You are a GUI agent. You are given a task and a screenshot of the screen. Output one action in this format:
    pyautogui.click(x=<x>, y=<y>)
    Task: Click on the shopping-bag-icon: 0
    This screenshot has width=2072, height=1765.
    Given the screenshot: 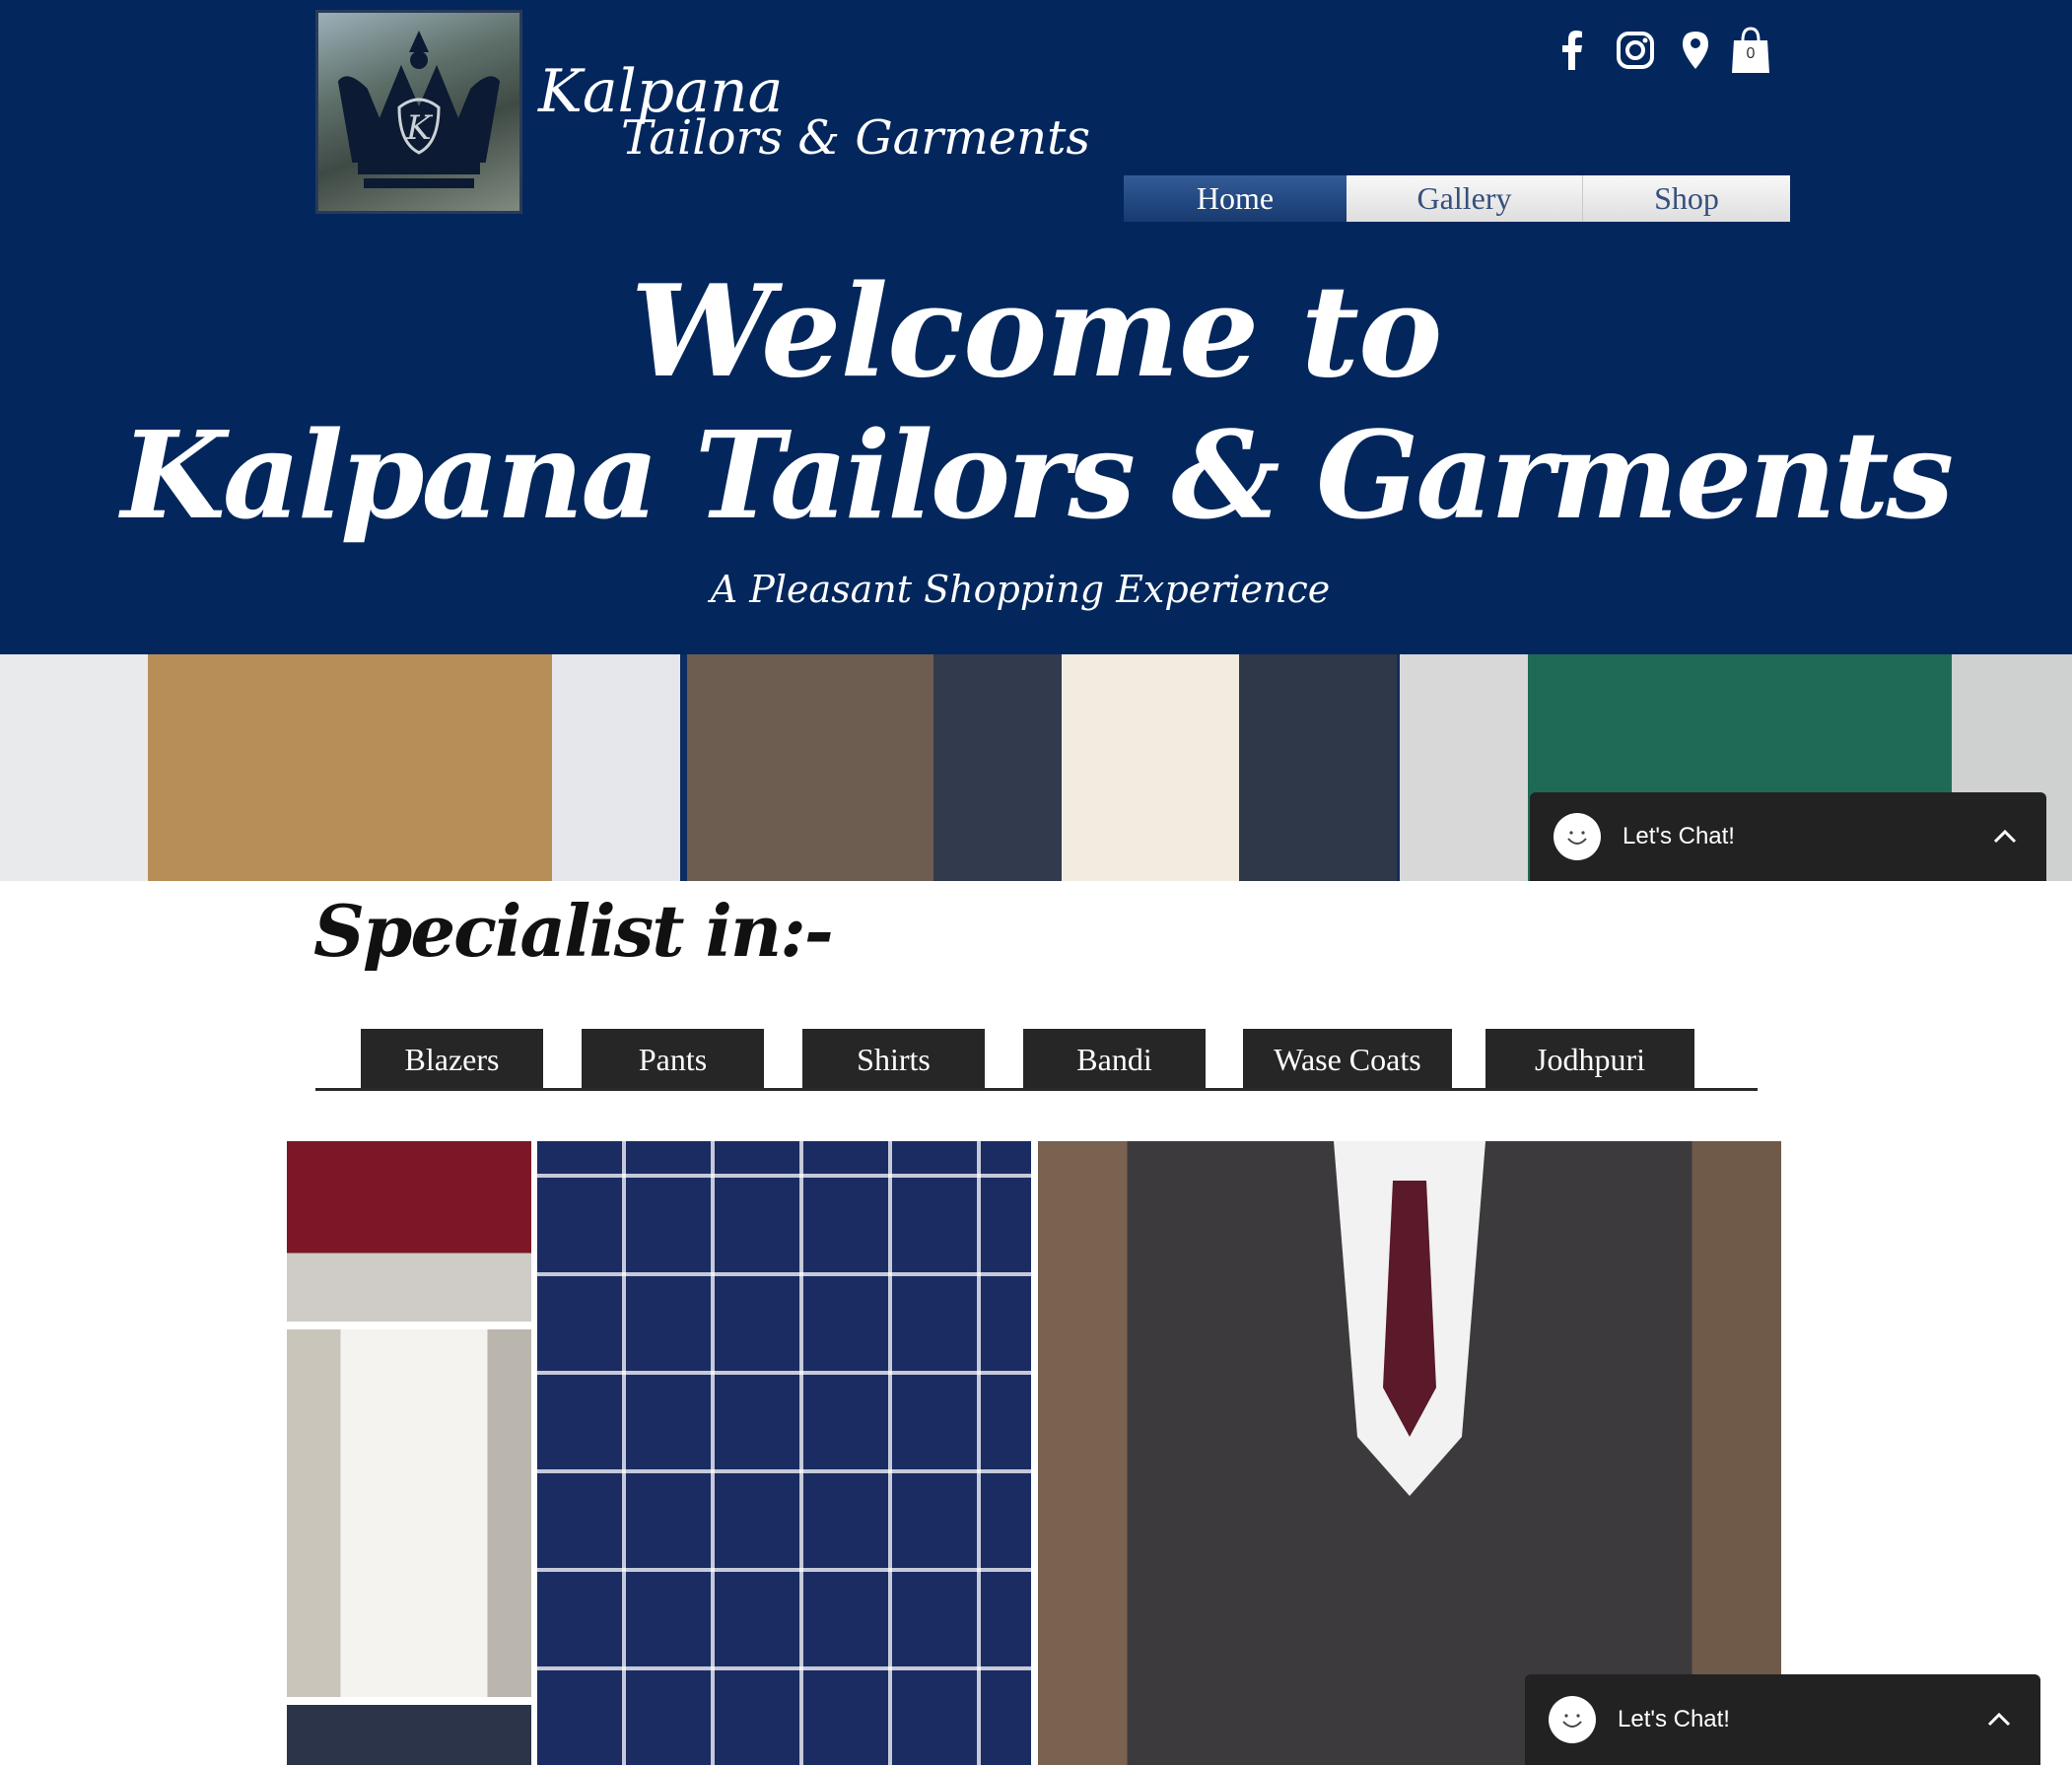 What is the action you would take?
    pyautogui.click(x=1750, y=50)
    